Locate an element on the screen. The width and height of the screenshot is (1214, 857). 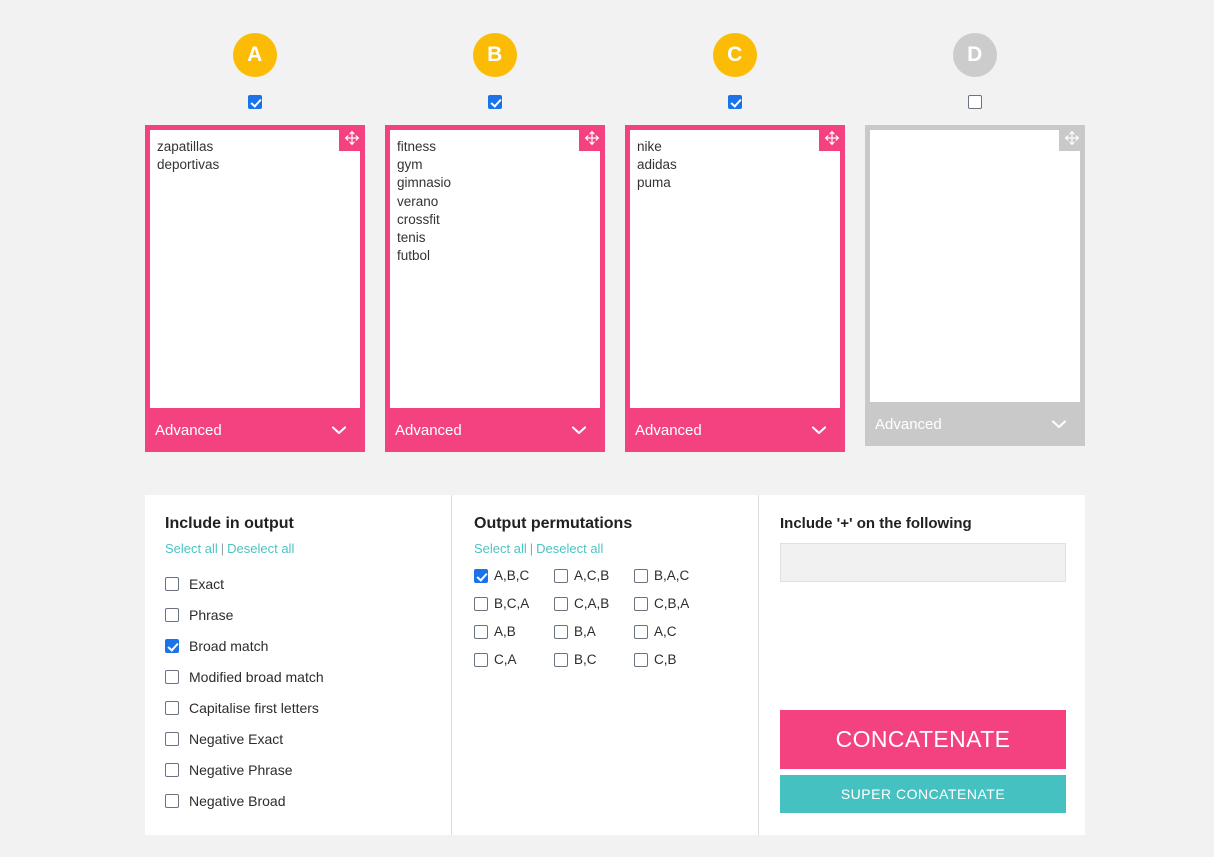
keyword-column-d: D Advanced is located at coordinates (975, 223).